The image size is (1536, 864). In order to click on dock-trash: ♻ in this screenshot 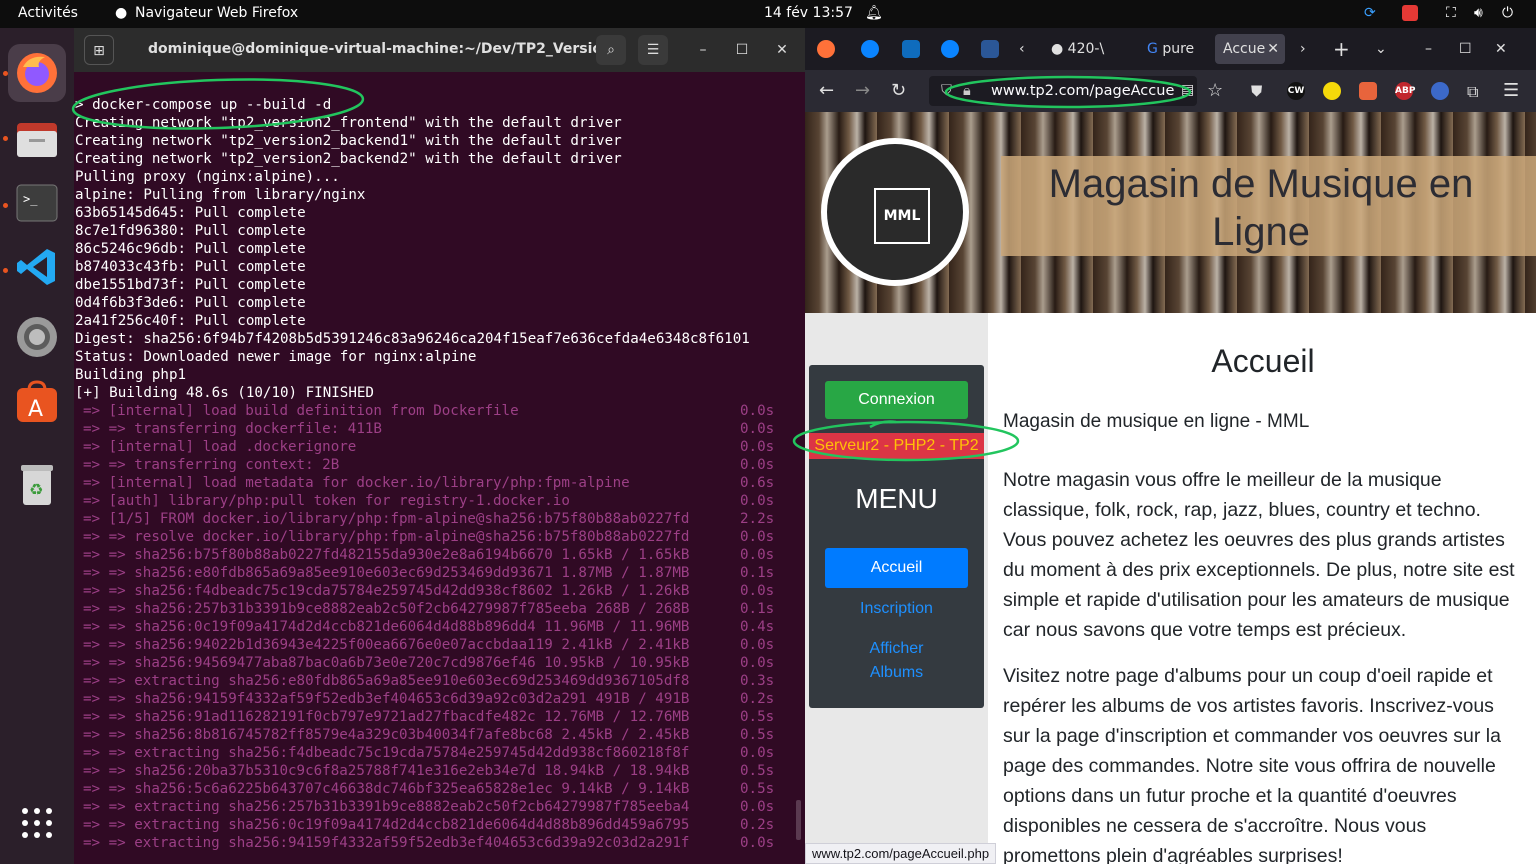, I will do `click(37, 485)`.